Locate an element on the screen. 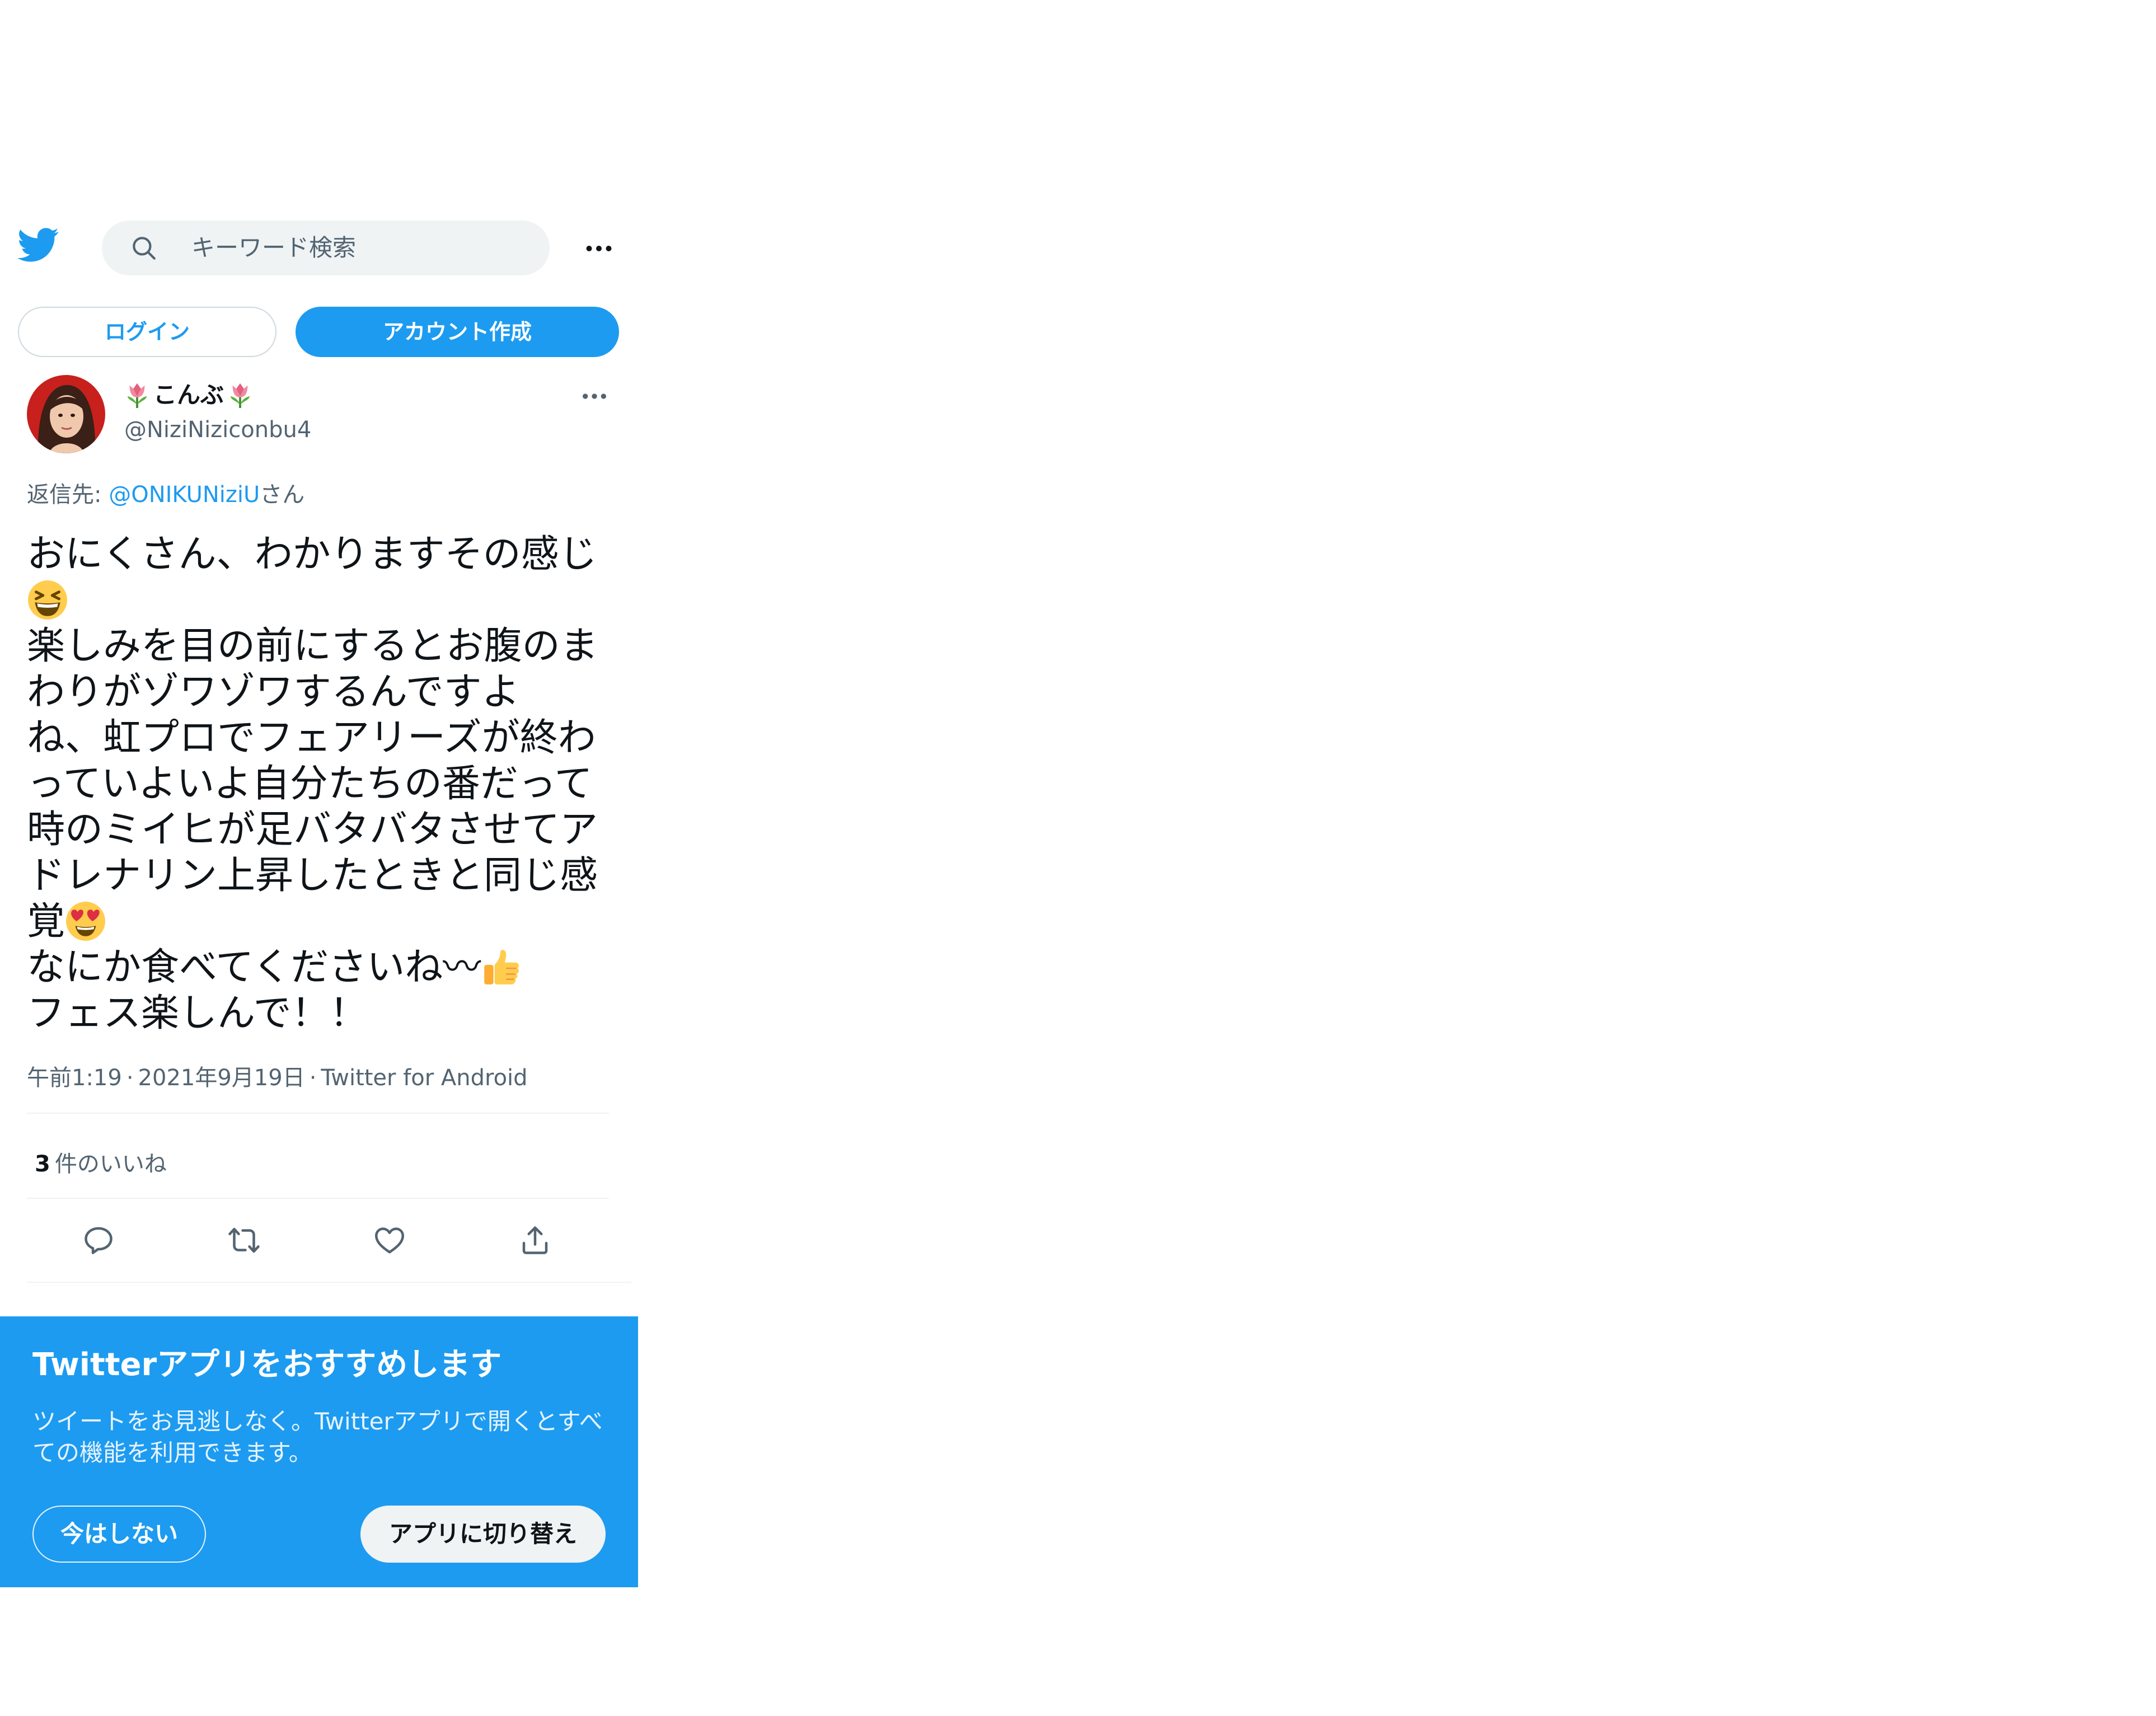  tweet-text-segment: なにか食べてくださいね〰 is located at coordinates (254, 967).